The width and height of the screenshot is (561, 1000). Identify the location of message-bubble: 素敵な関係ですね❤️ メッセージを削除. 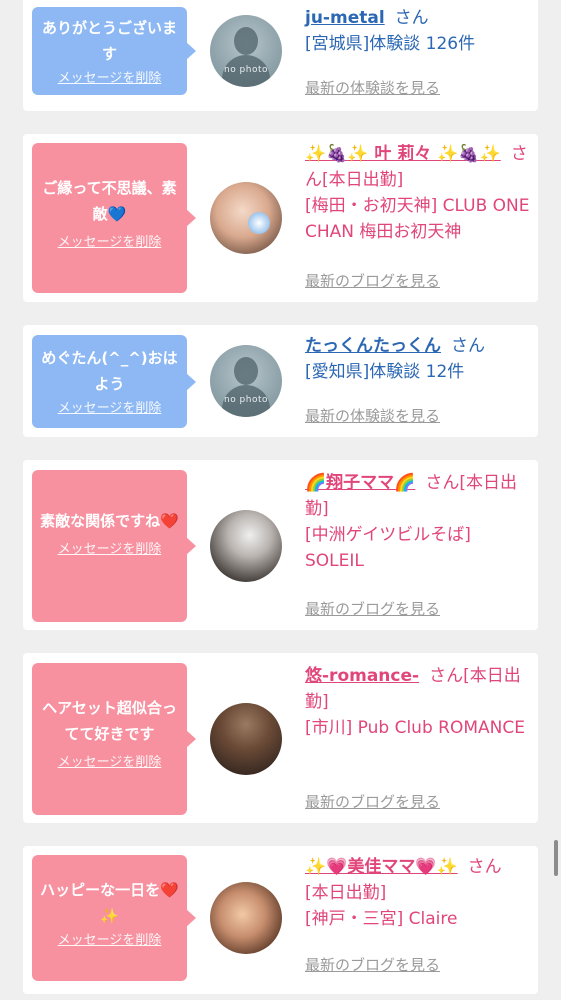
(114, 546).